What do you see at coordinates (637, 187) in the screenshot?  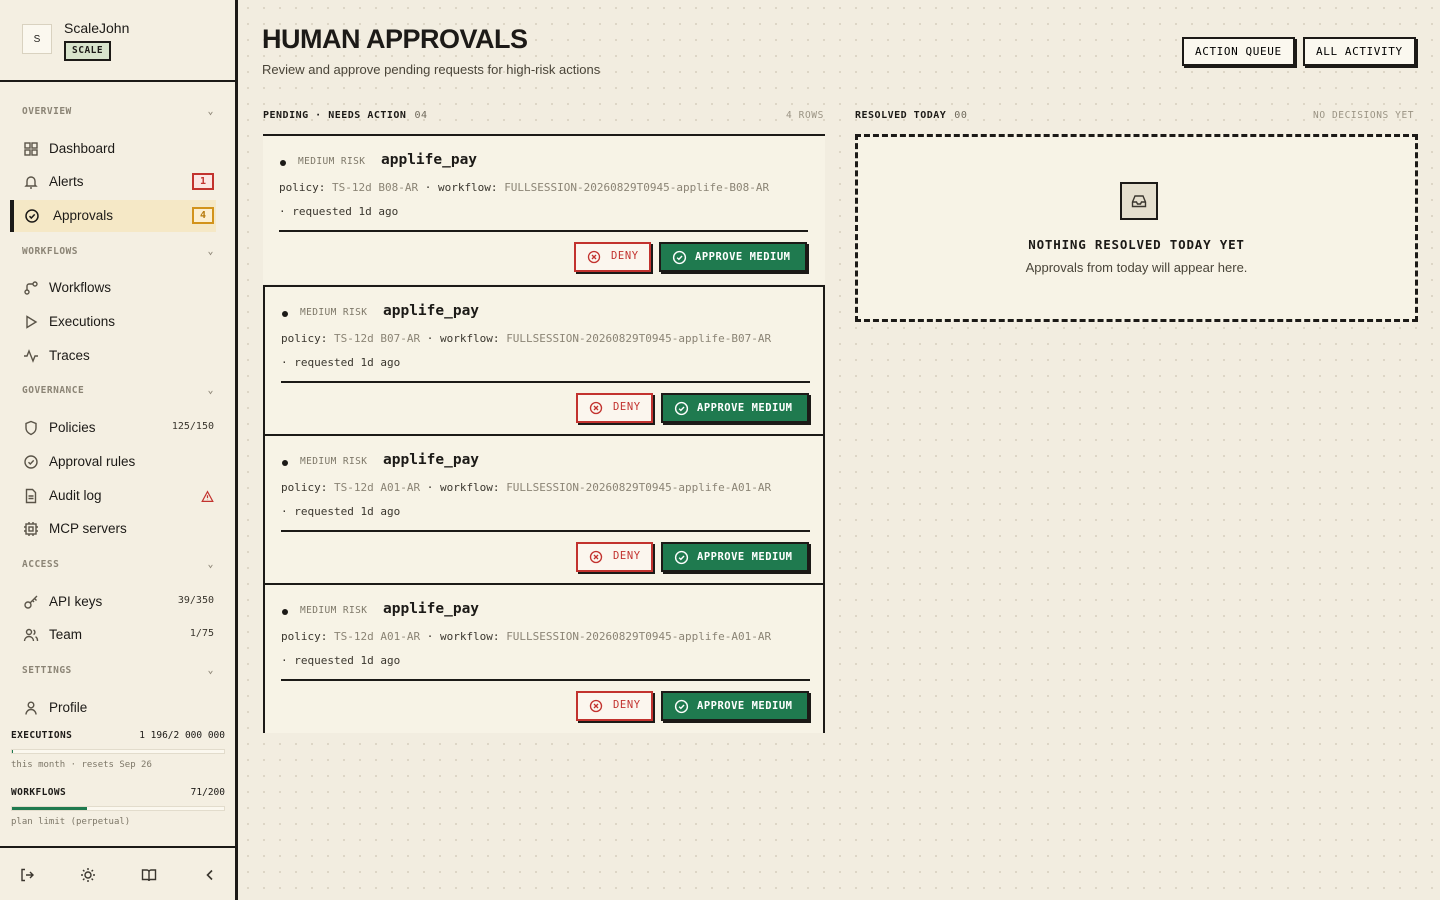 I see `workflow-value: FULLSESSION-20260829T0945-applife-B08-AR` at bounding box center [637, 187].